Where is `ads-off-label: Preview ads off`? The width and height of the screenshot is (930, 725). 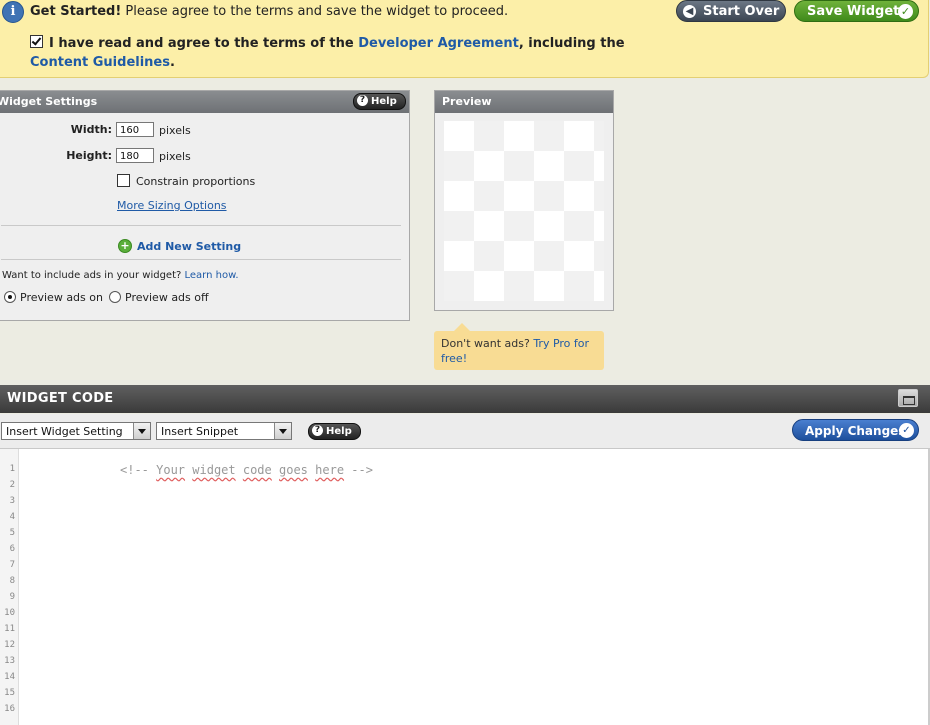 ads-off-label: Preview ads off is located at coordinates (167, 297).